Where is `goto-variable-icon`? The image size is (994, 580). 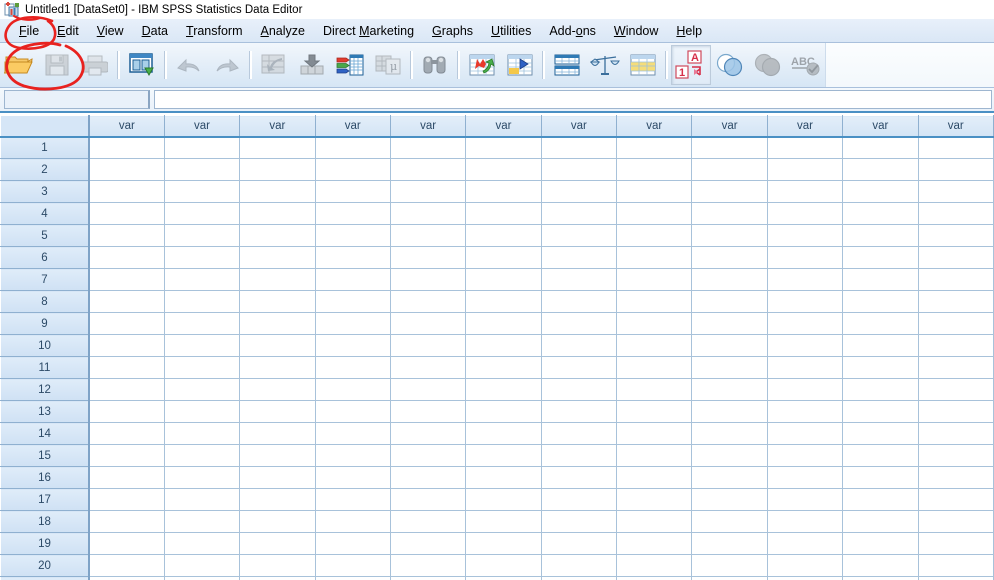 goto-variable-icon is located at coordinates (312, 65).